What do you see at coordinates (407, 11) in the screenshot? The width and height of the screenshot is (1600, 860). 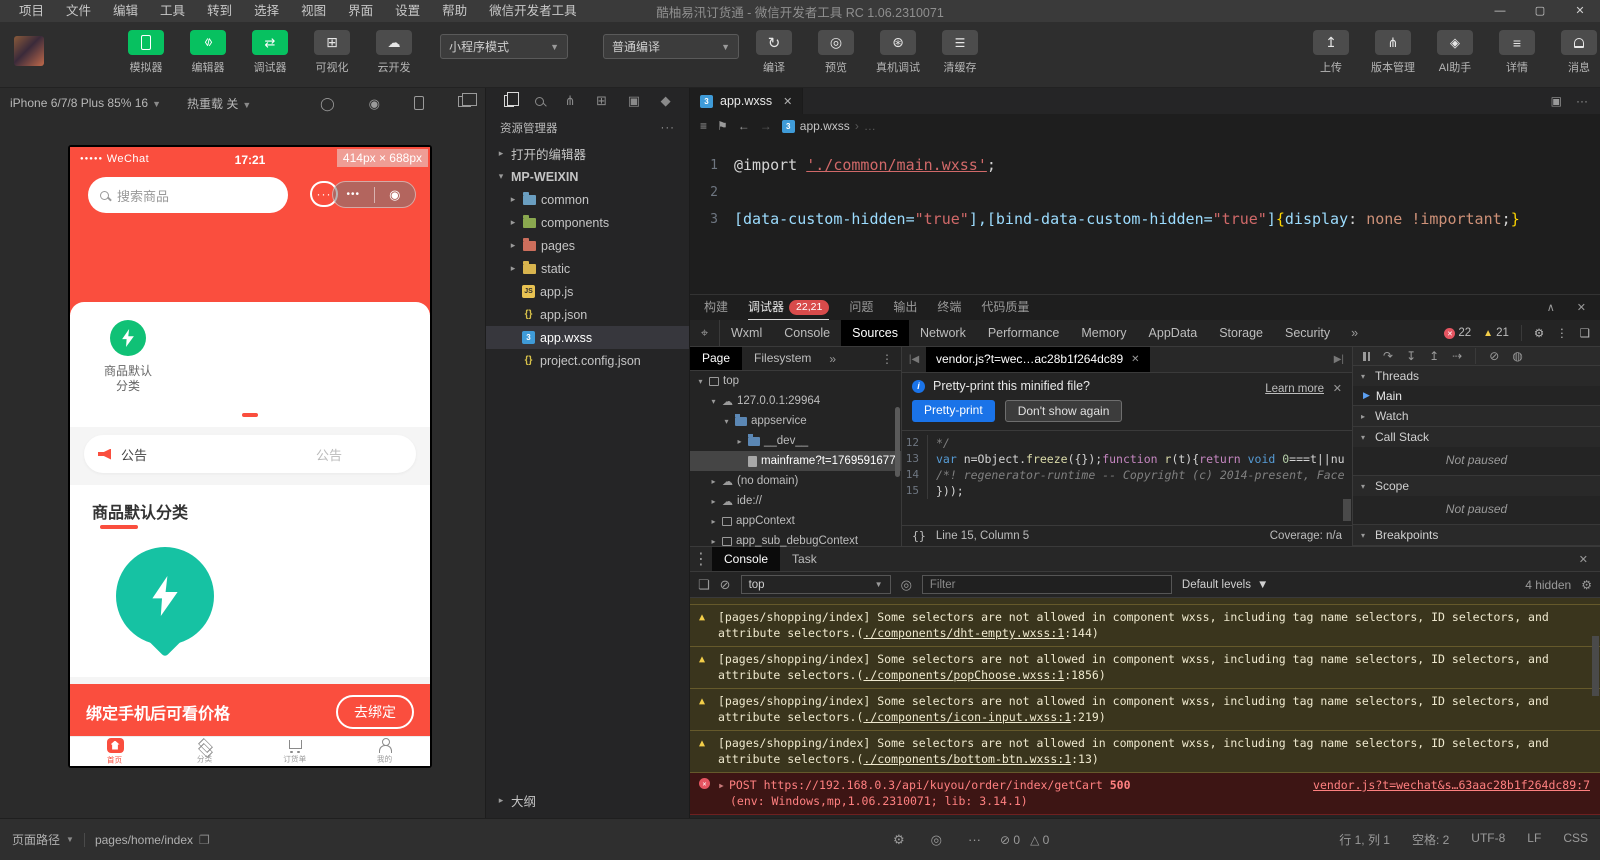 I see `menu-item: 设置` at bounding box center [407, 11].